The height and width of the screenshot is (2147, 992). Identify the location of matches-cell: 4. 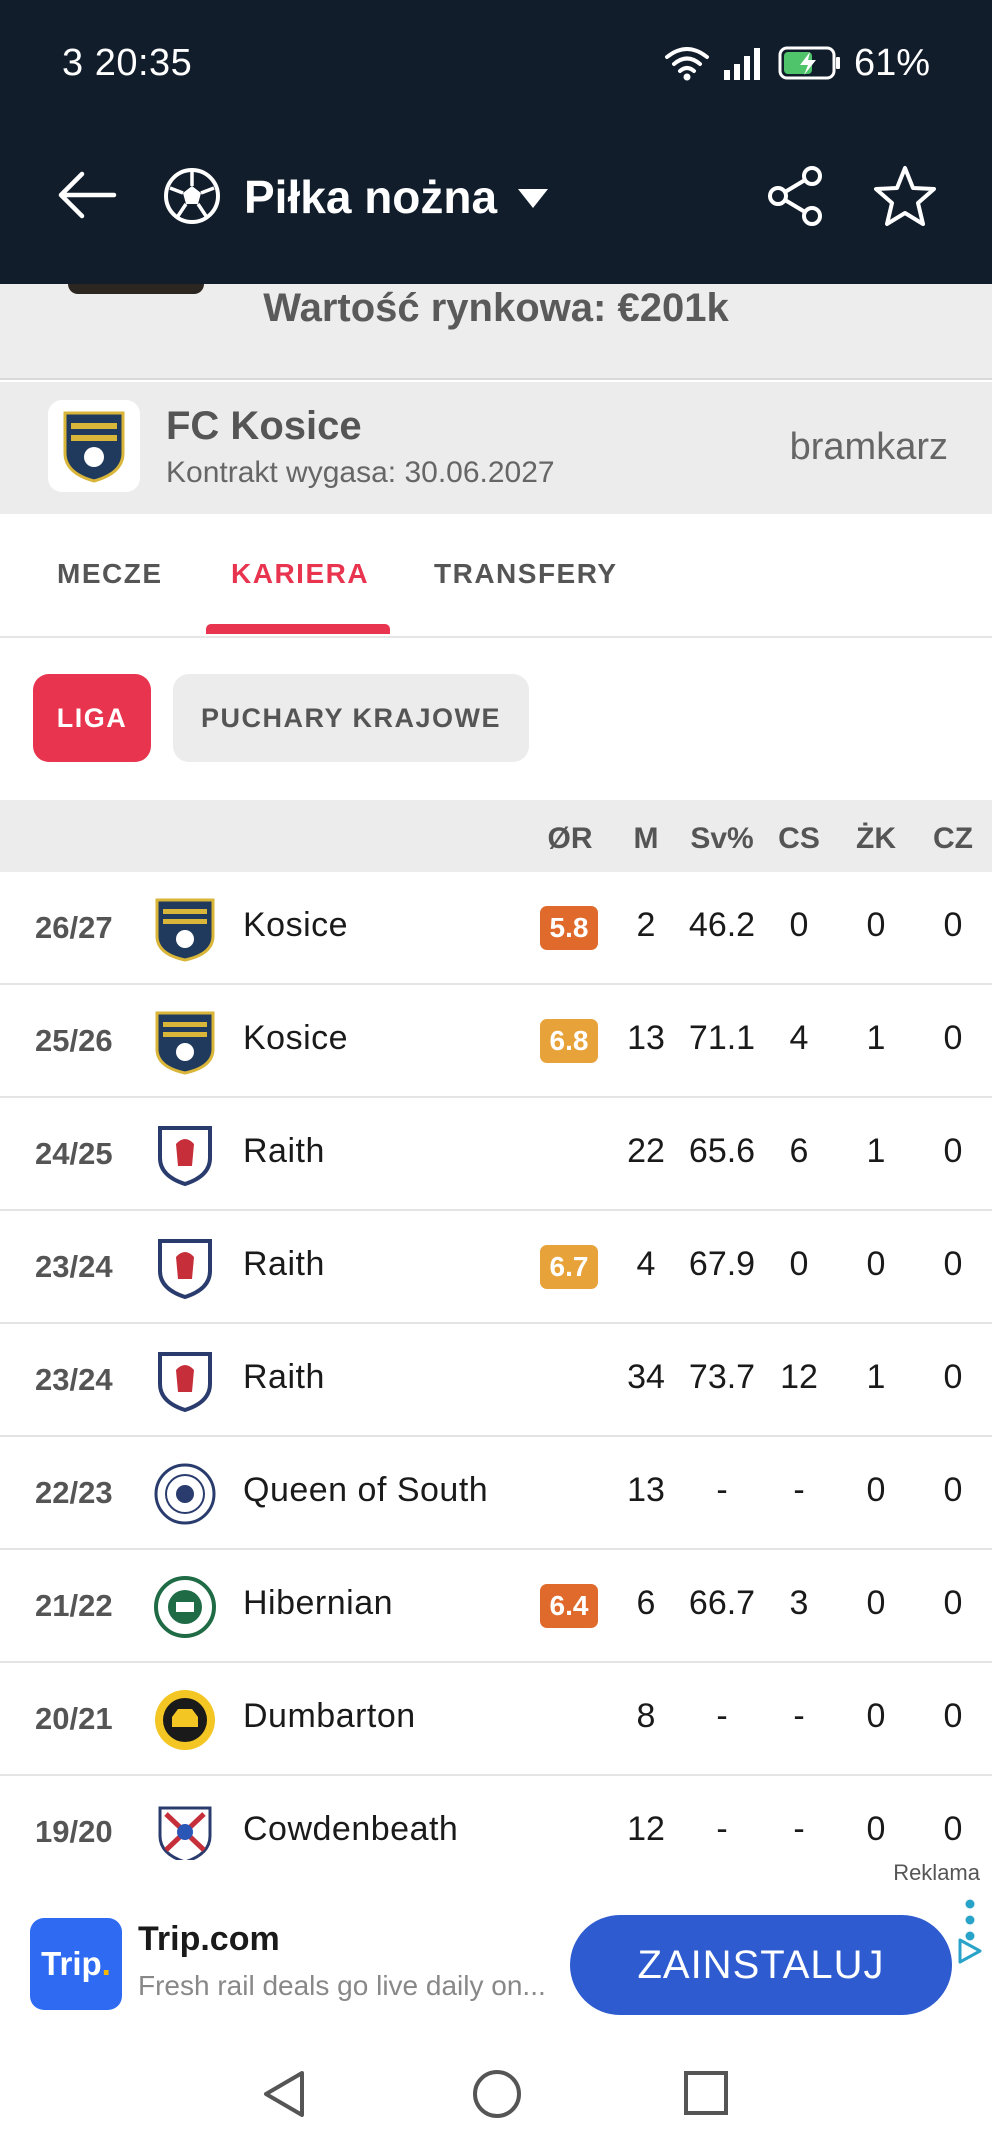
(646, 1264).